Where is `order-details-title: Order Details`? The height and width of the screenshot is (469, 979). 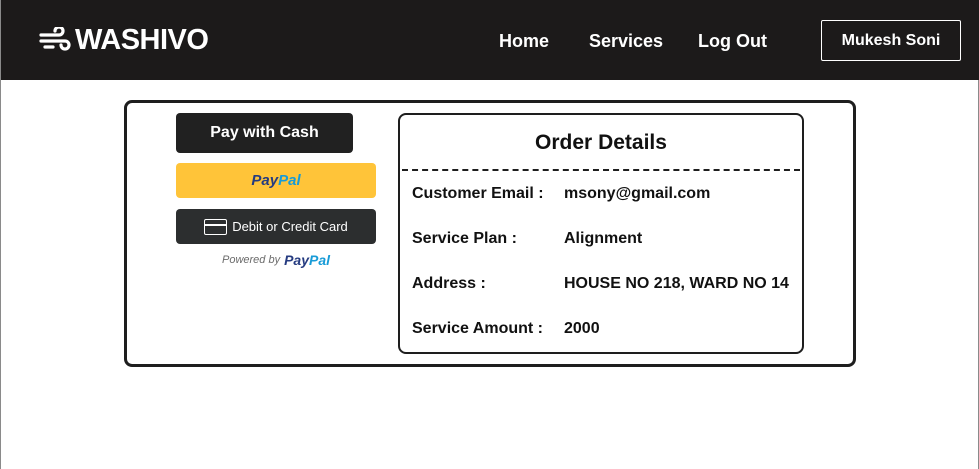
order-details-title: Order Details is located at coordinates (601, 142).